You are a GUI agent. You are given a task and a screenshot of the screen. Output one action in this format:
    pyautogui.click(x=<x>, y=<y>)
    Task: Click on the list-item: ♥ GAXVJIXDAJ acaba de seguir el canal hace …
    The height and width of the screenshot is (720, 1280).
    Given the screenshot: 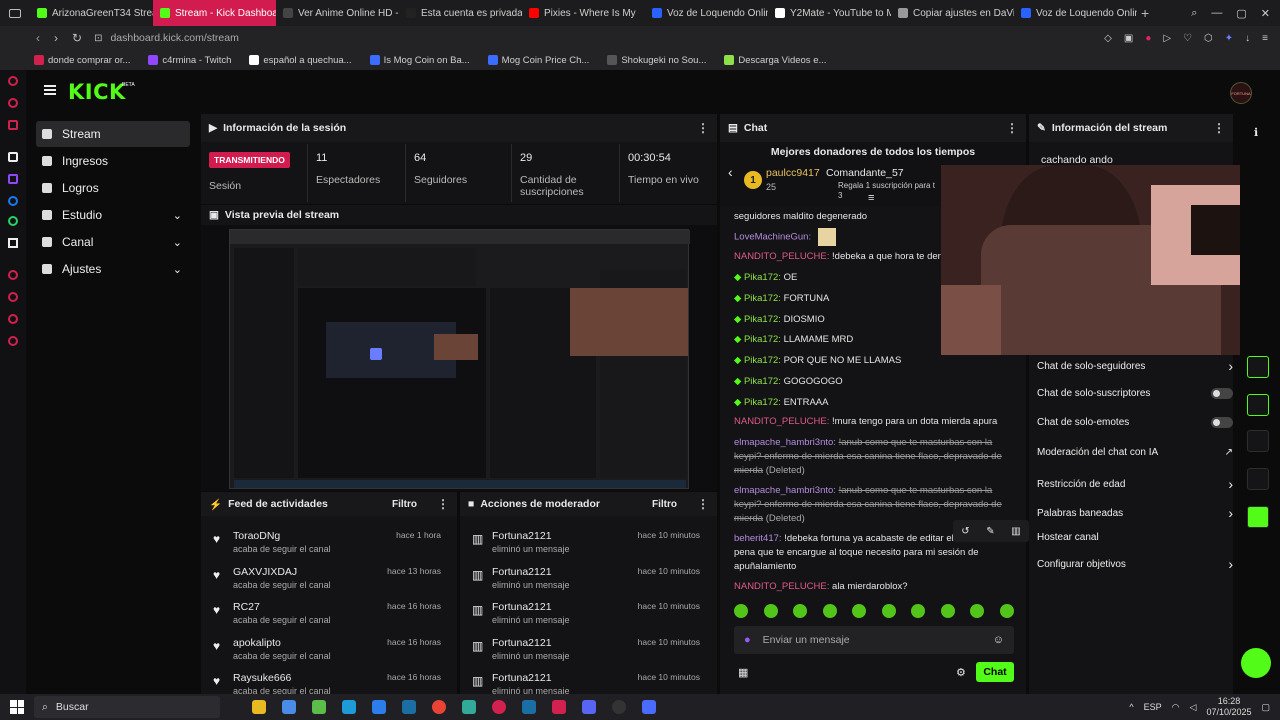 What is the action you would take?
    pyautogui.click(x=325, y=580)
    